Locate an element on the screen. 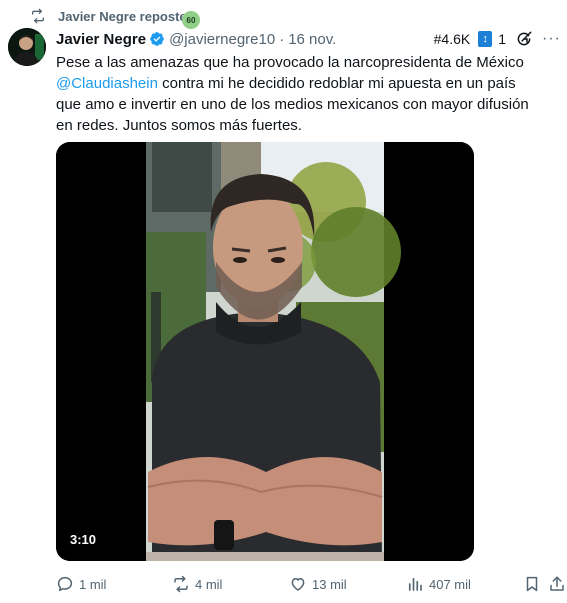 The image size is (567, 603). like-count: 13 mil is located at coordinates (329, 584).